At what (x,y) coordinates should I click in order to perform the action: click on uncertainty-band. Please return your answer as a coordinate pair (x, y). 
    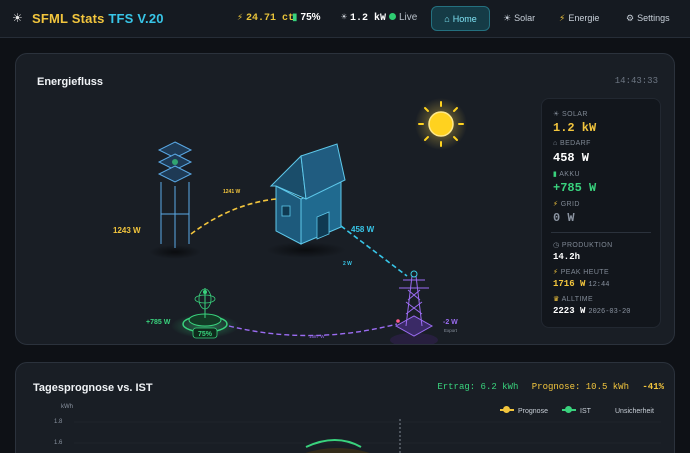
    Looking at the image, I should click on (337, 450).